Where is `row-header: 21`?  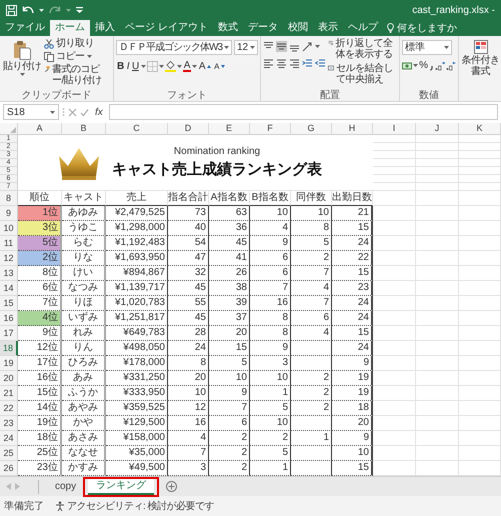 row-header: 21 is located at coordinates (9, 393).